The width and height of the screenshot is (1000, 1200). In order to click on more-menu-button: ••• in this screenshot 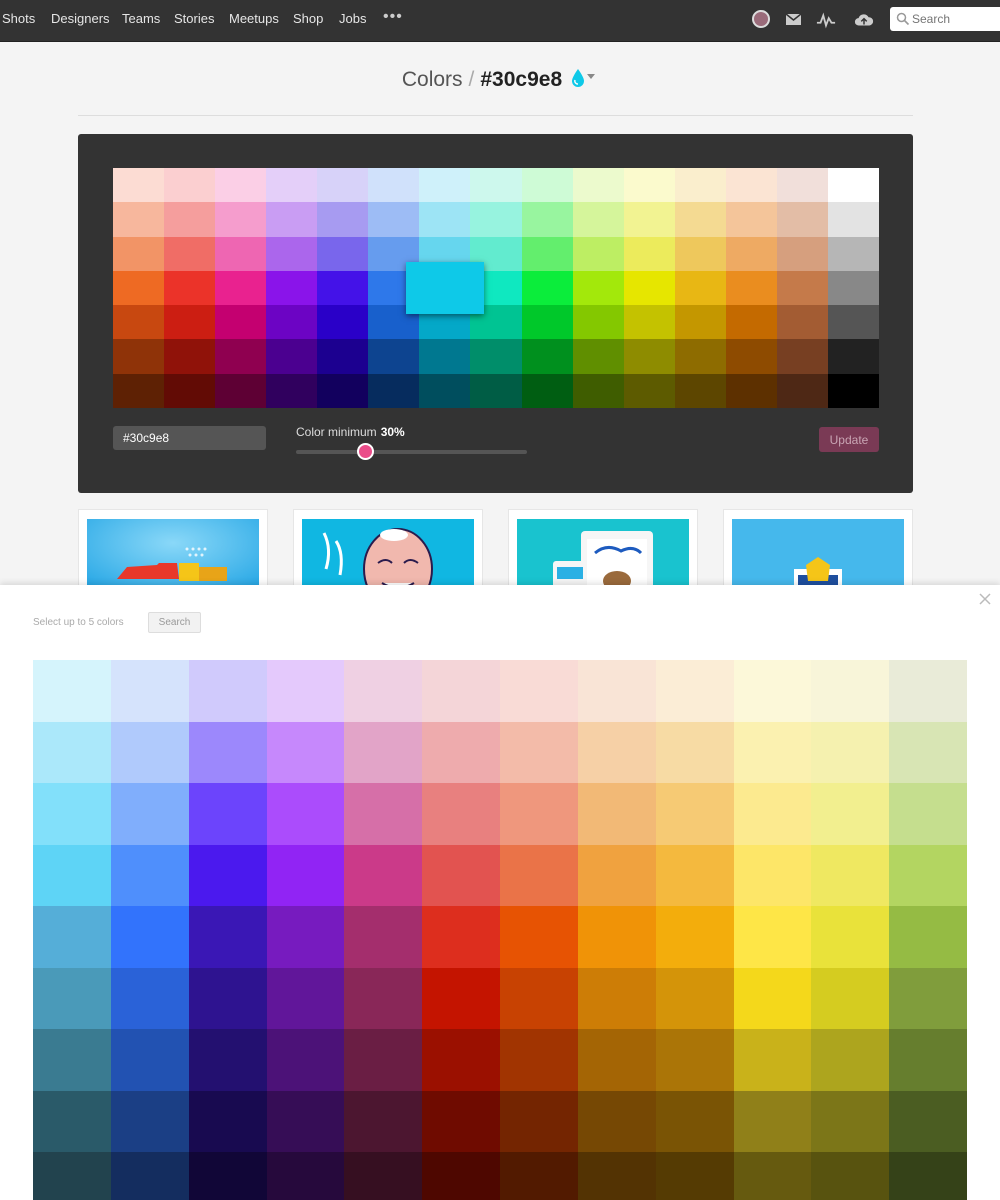, I will do `click(393, 17)`.